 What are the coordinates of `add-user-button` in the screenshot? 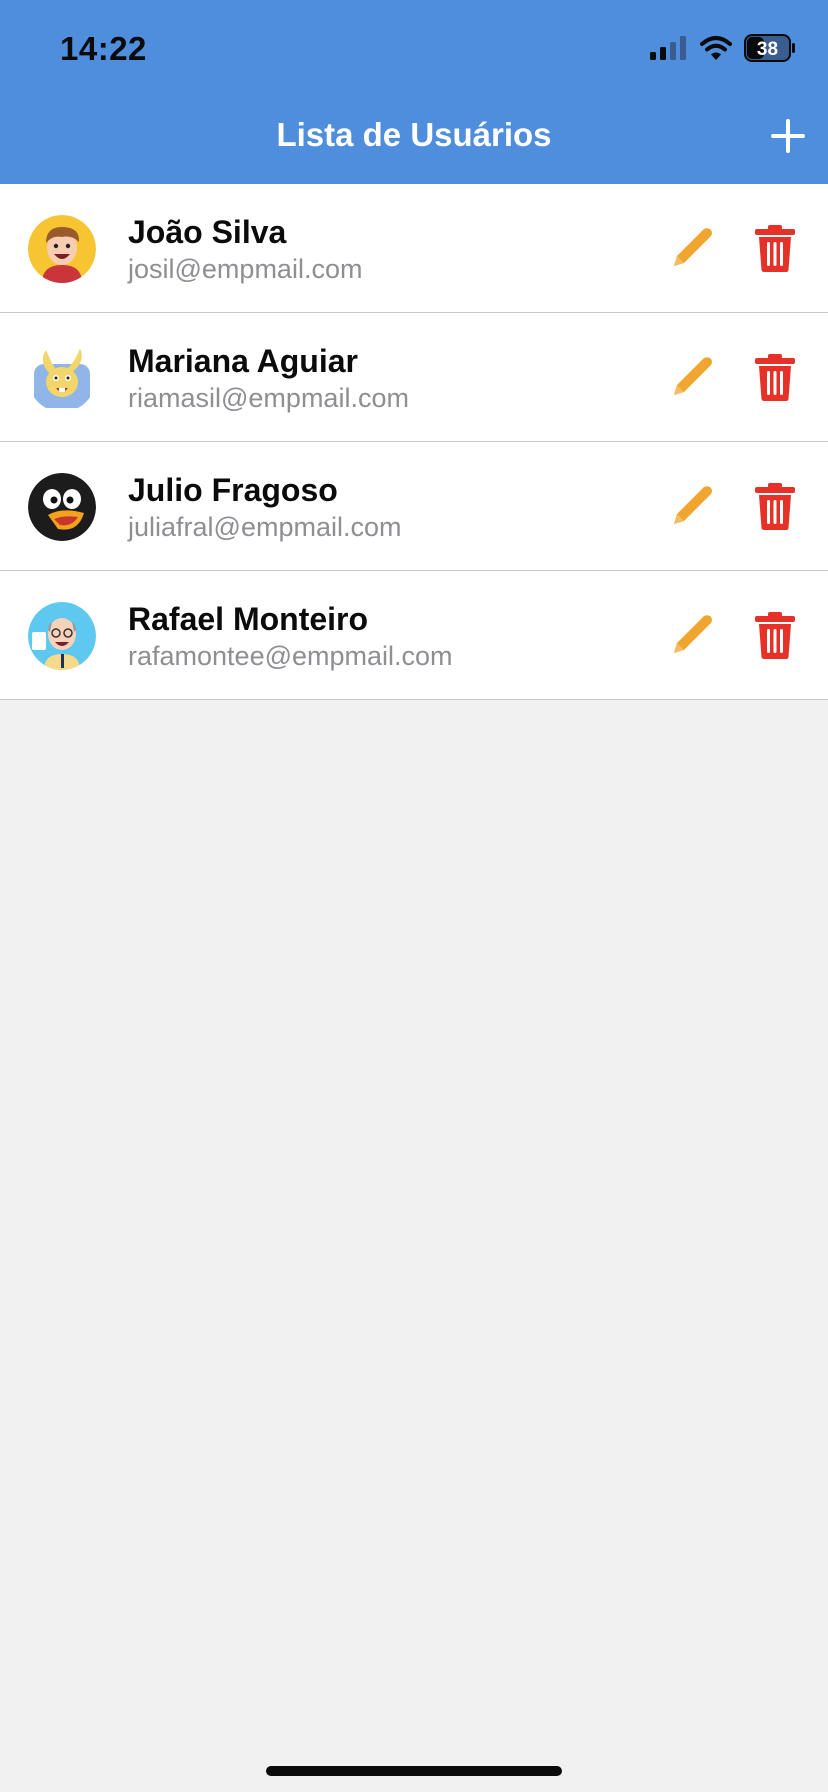 It's located at (788, 136).